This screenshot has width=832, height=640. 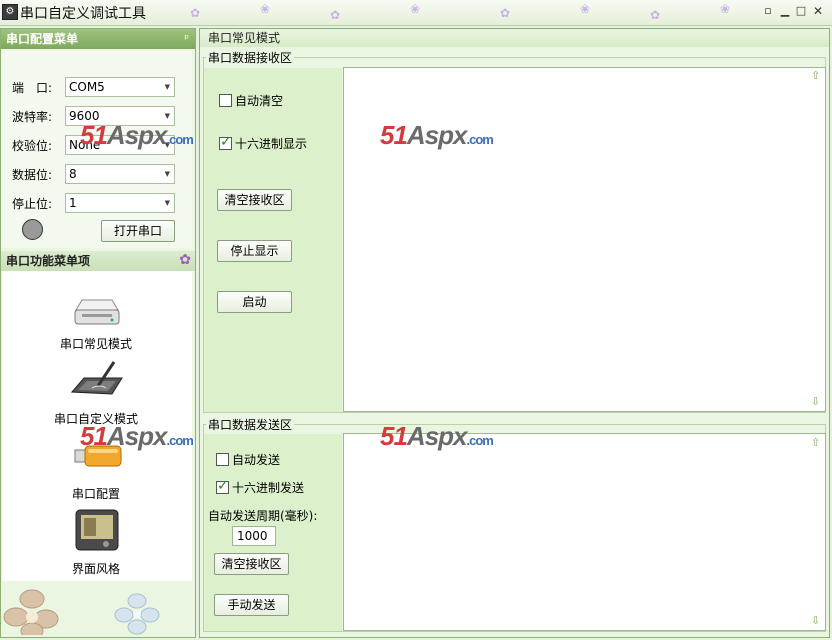 I want to click on port-select: COM5 ▼, so click(x=120, y=87).